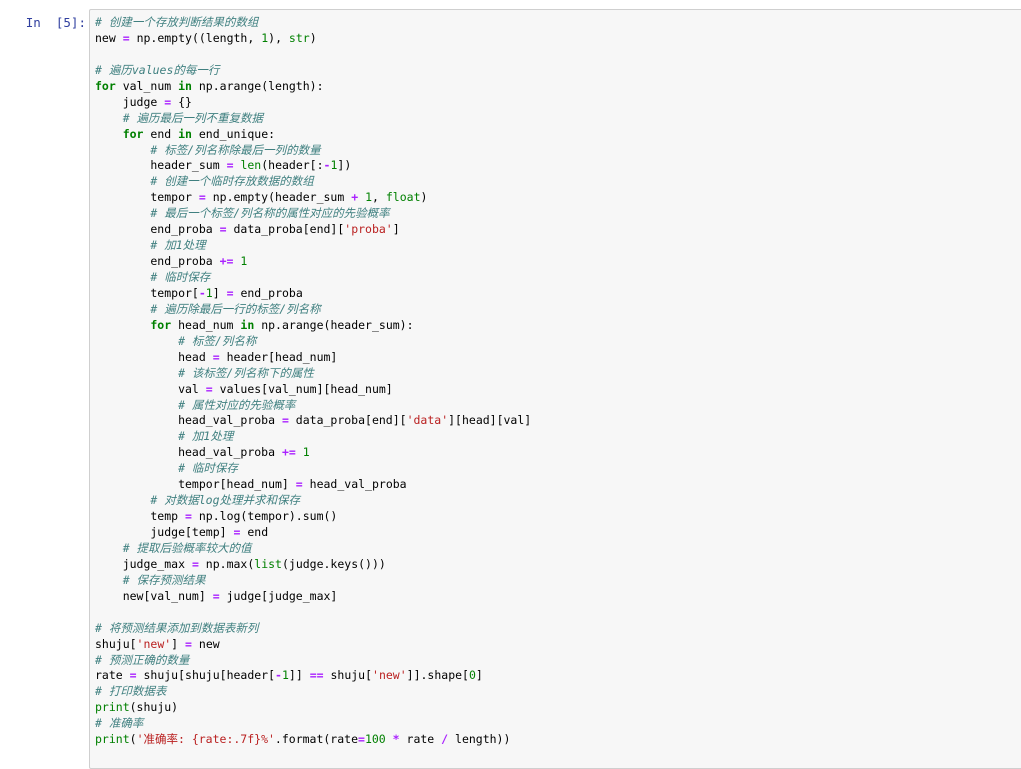 This screenshot has height=769, width=1021. What do you see at coordinates (112, 675) in the screenshot?
I see `code-token: rate` at bounding box center [112, 675].